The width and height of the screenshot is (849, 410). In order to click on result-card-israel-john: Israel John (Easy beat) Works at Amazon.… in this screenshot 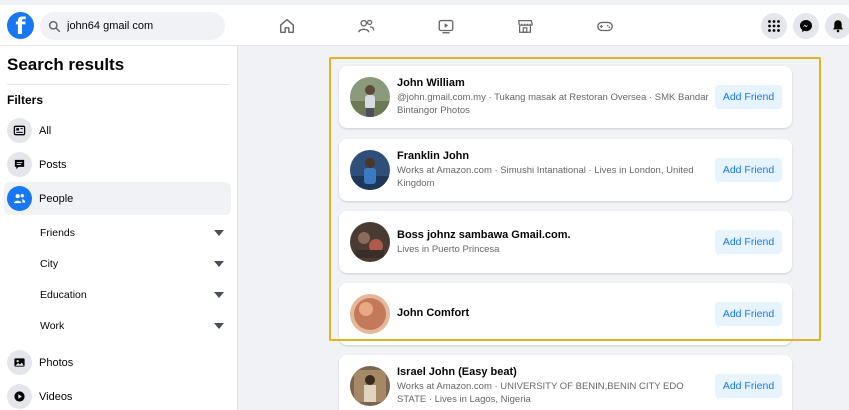, I will do `click(565, 382)`.